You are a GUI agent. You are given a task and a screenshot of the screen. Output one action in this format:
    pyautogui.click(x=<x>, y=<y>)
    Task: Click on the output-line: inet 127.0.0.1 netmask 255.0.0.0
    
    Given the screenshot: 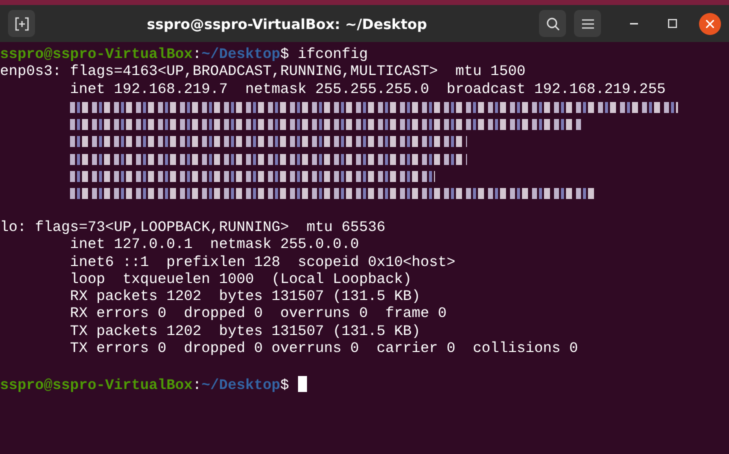 What is the action you would take?
    pyautogui.click(x=214, y=245)
    